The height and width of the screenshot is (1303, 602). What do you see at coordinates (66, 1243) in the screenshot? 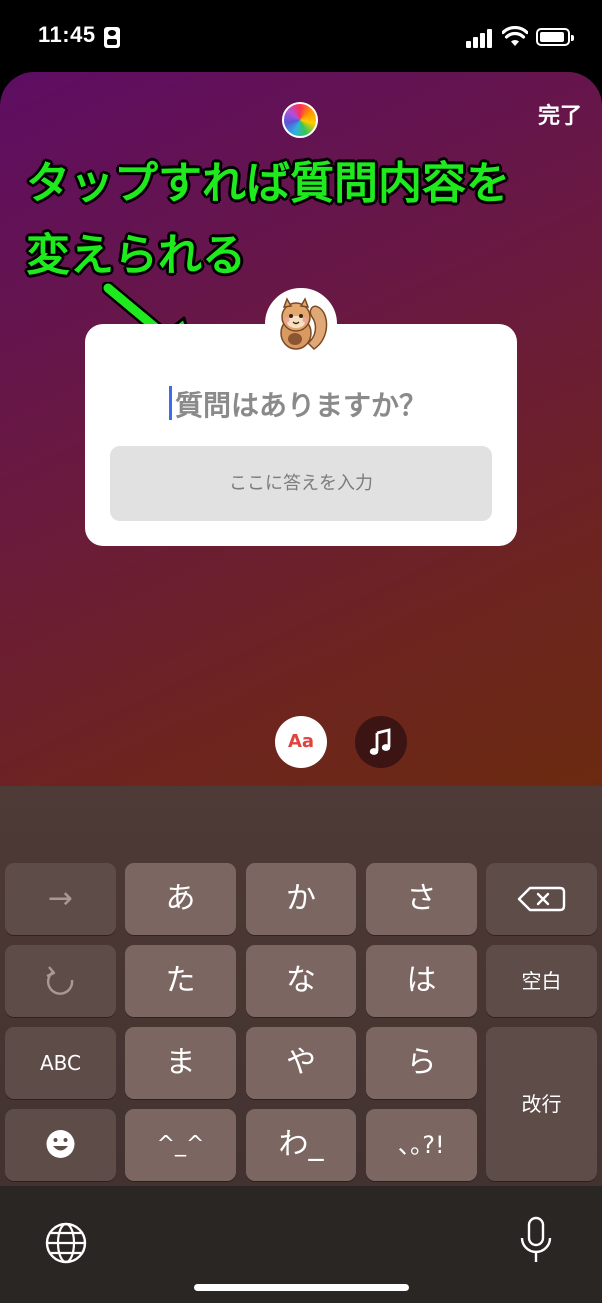
I see `globe-icon` at bounding box center [66, 1243].